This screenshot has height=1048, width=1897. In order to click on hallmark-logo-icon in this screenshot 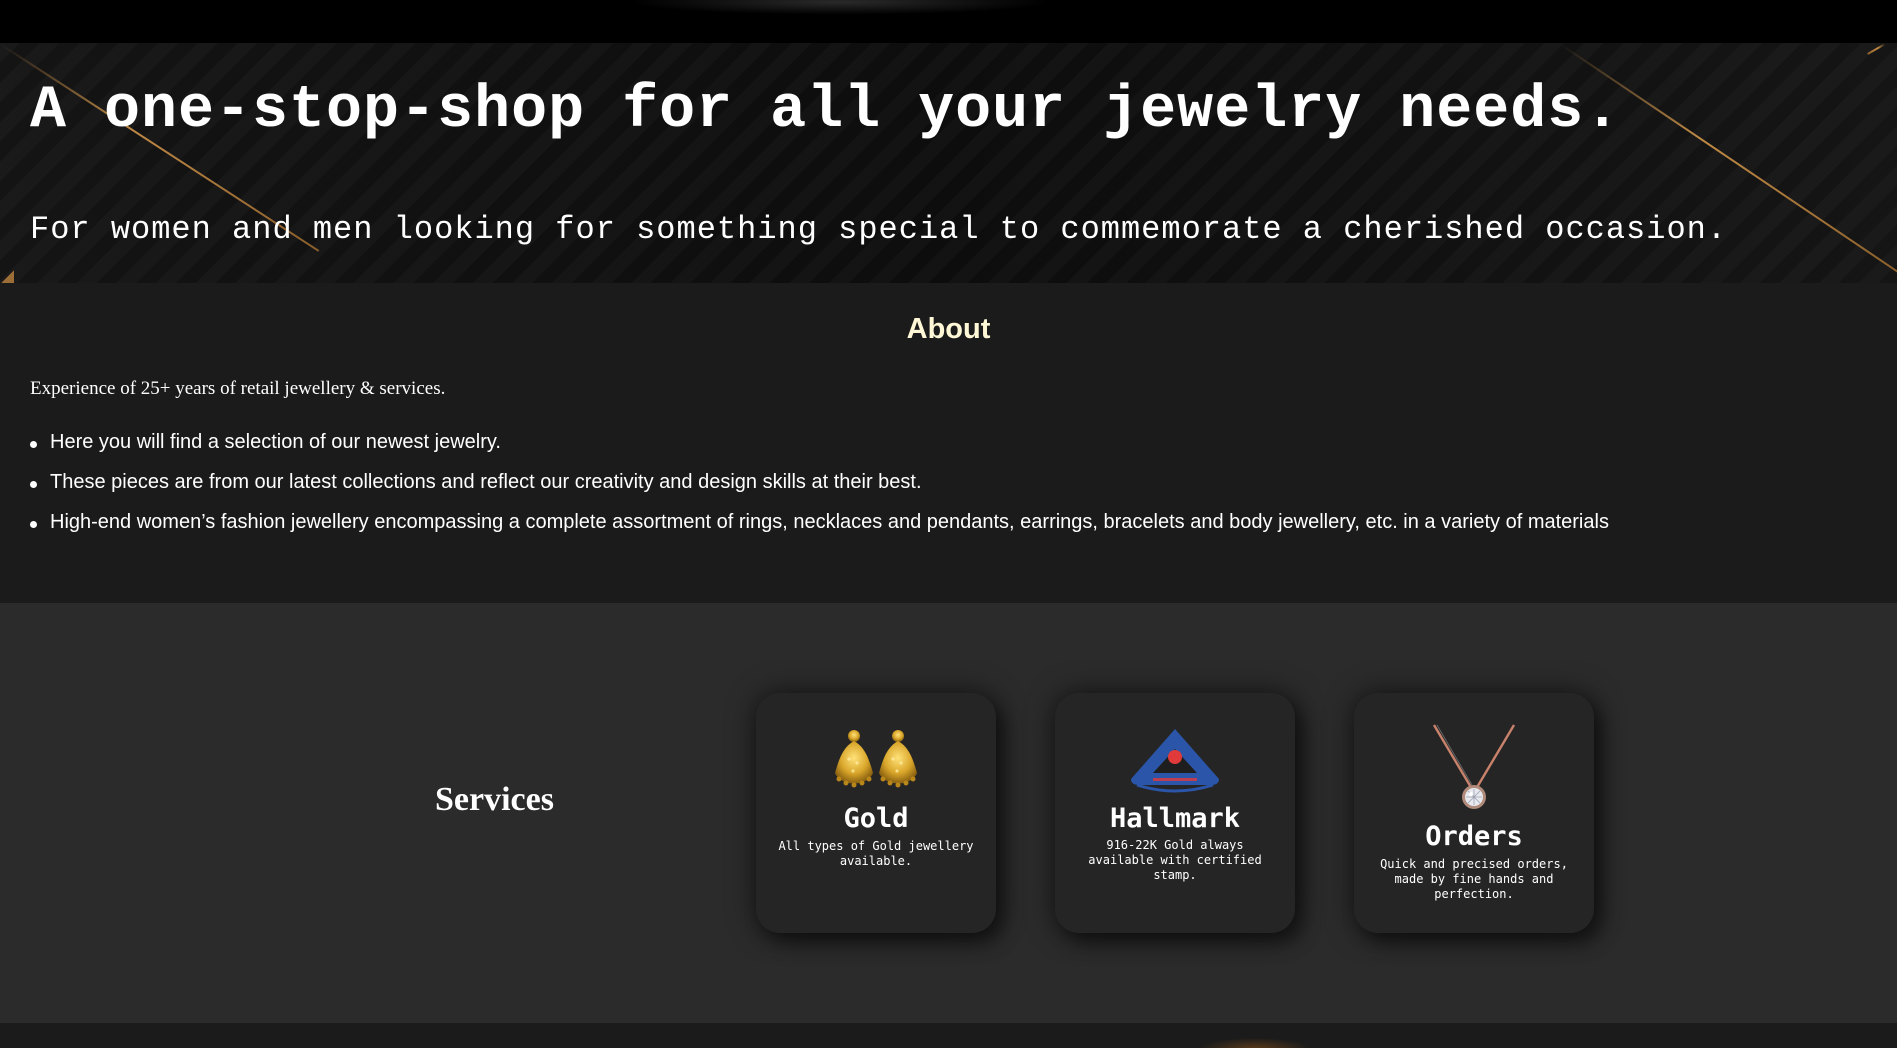, I will do `click(1175, 760)`.